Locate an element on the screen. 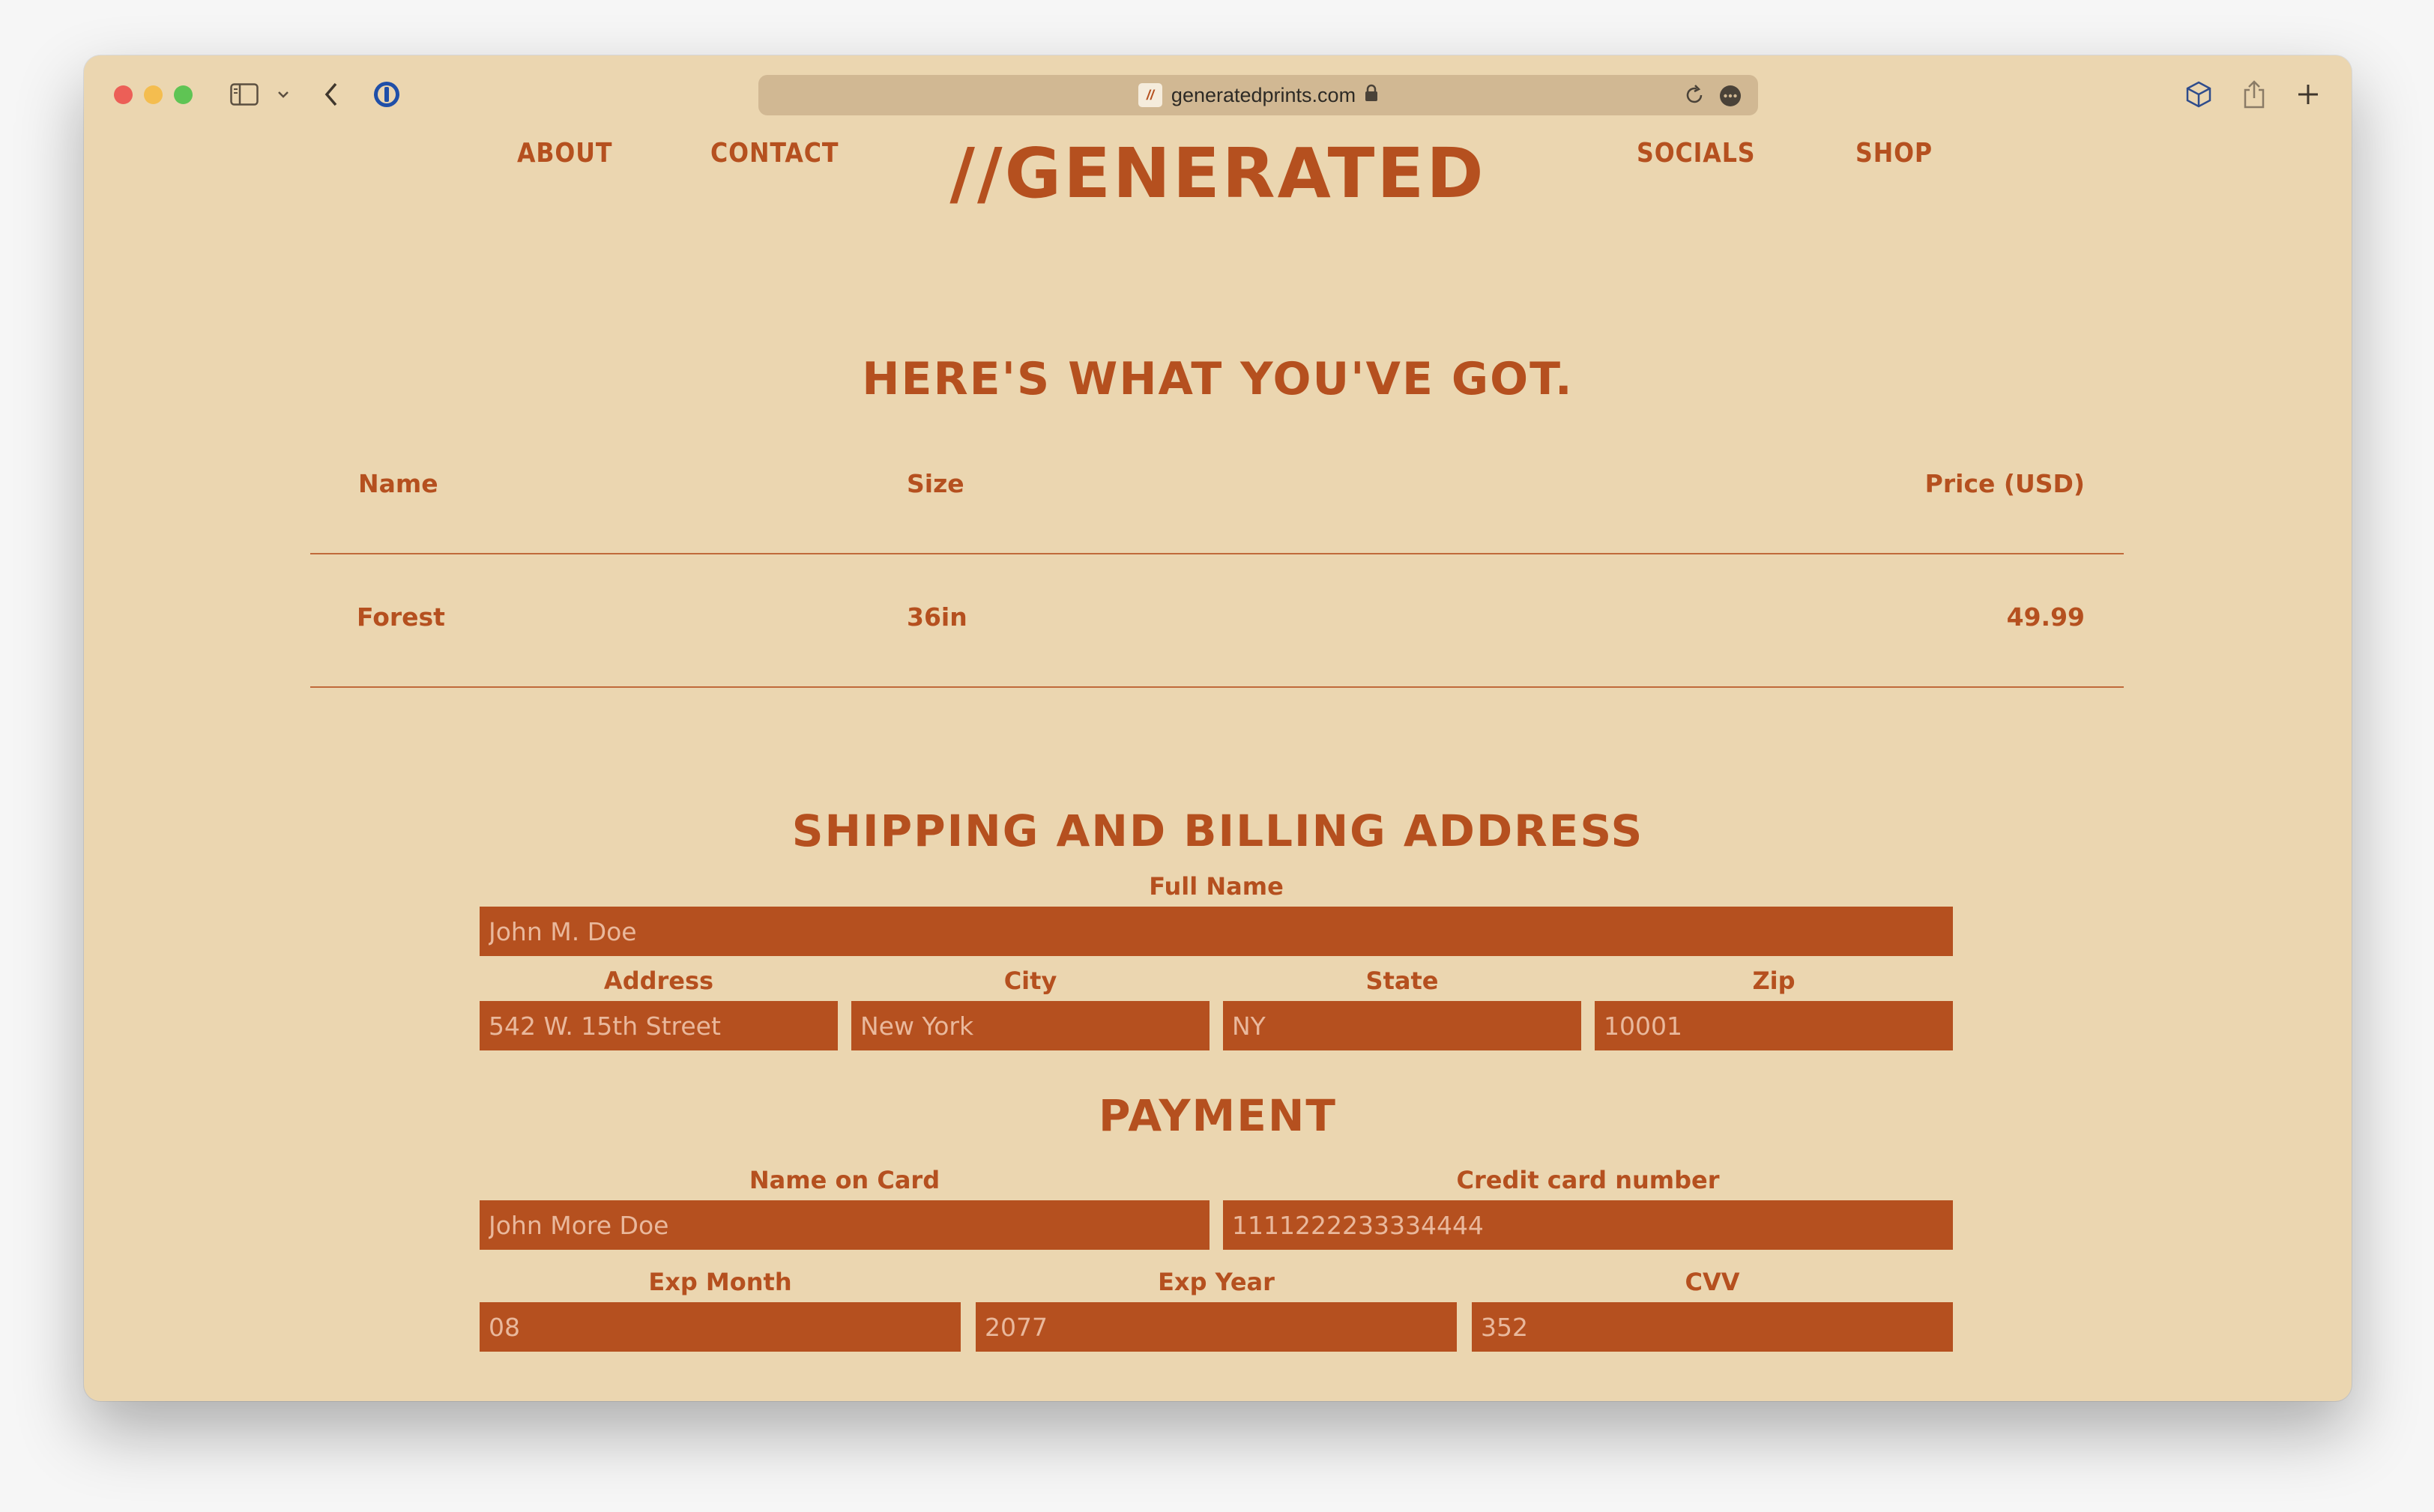 The image size is (2434, 1512). site-logo: //GENERATED is located at coordinates (1218, 173).